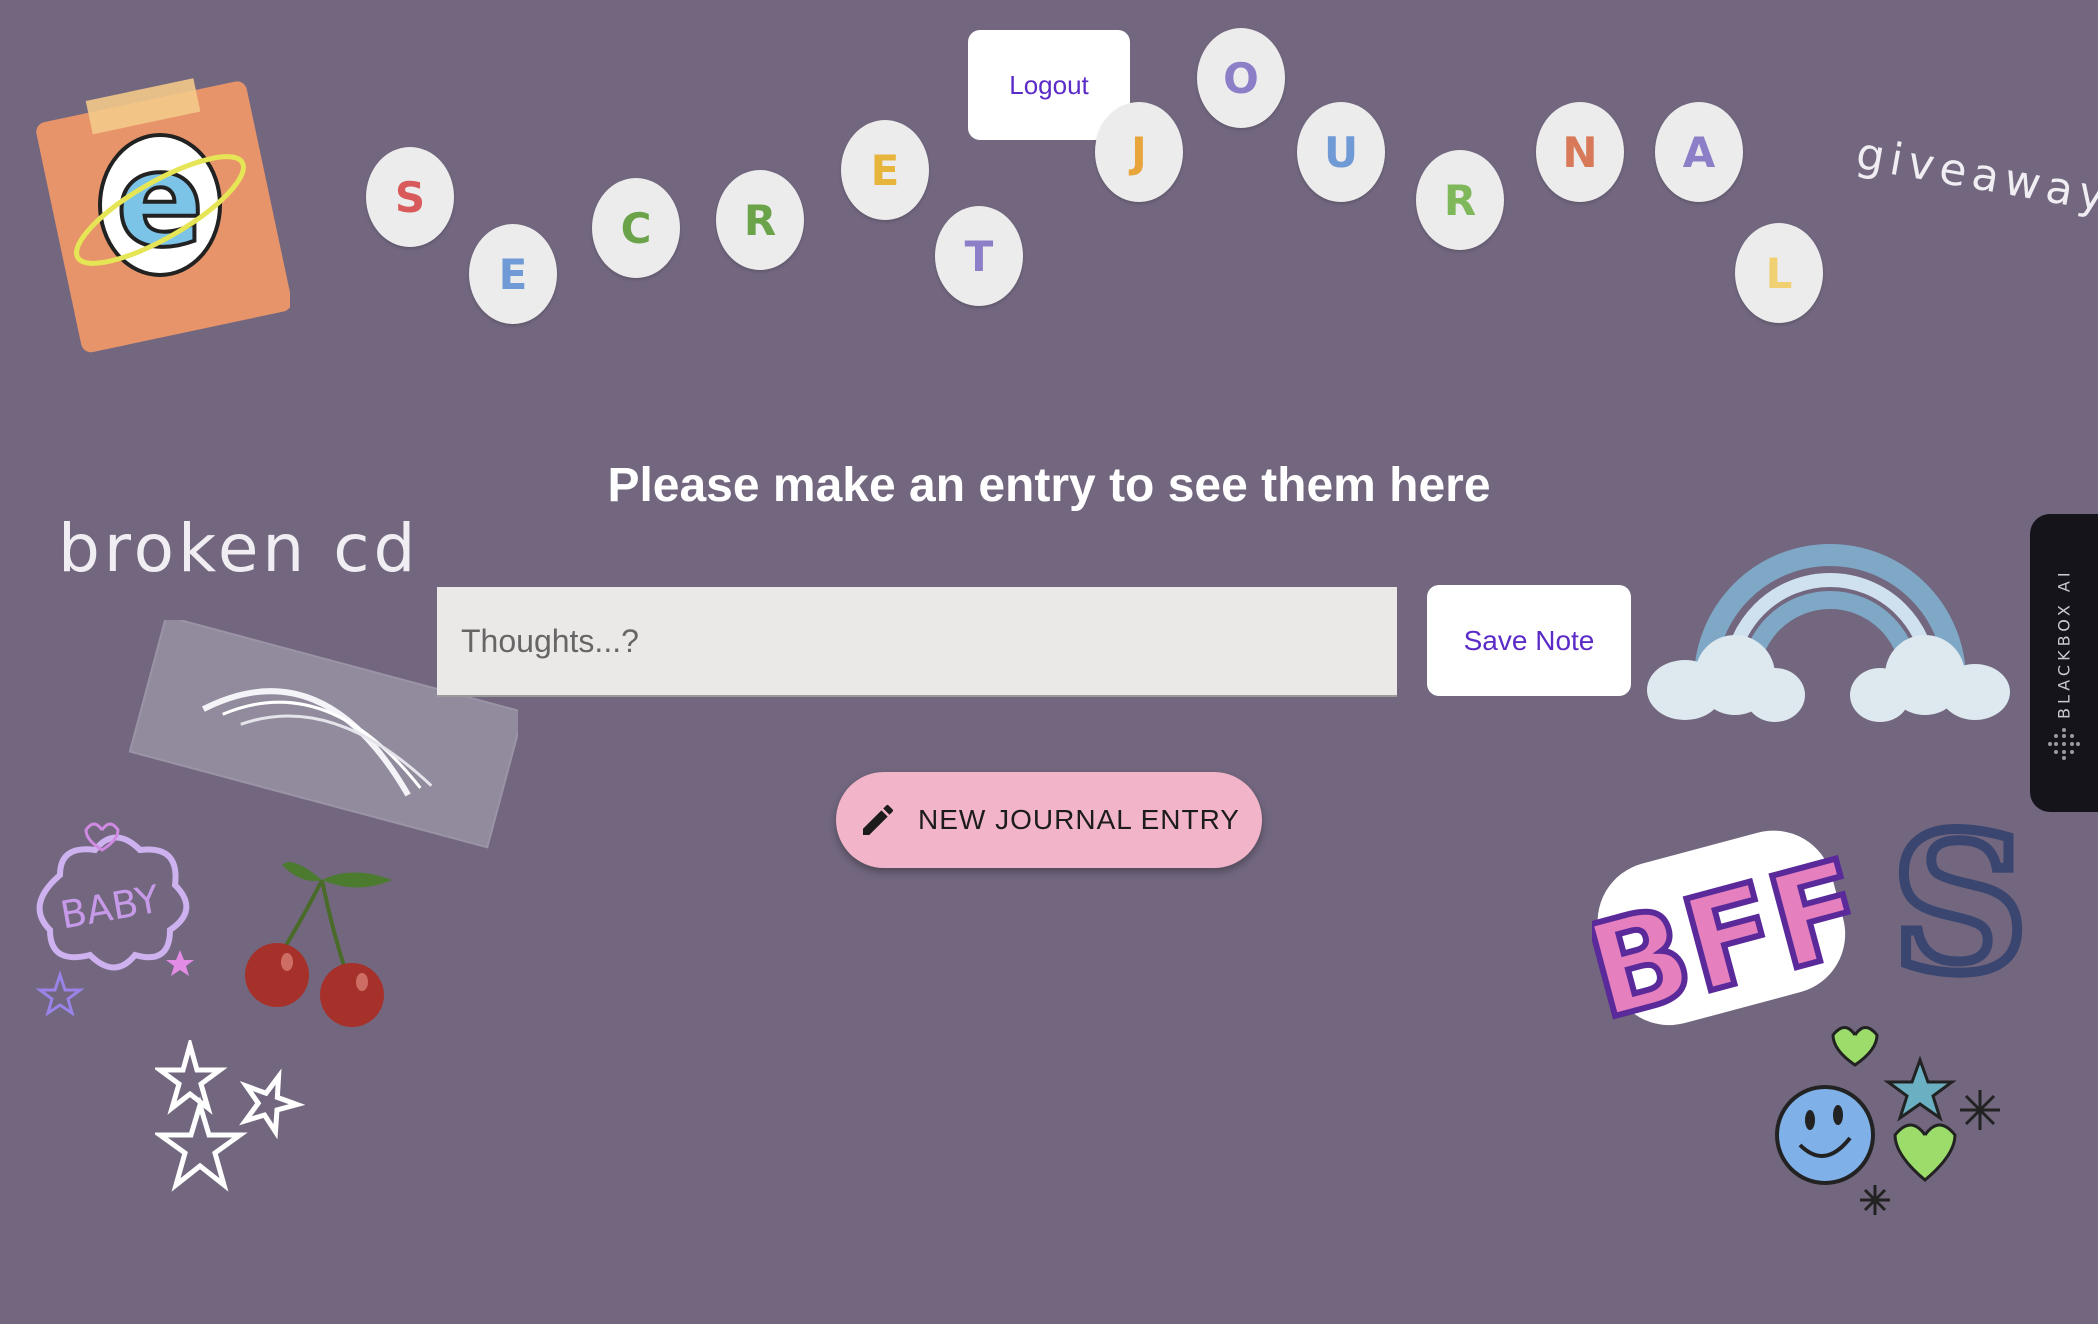 This screenshot has height=1324, width=2098. I want to click on blackbox-ai-widget: BLACKBOX AI, so click(2064, 663).